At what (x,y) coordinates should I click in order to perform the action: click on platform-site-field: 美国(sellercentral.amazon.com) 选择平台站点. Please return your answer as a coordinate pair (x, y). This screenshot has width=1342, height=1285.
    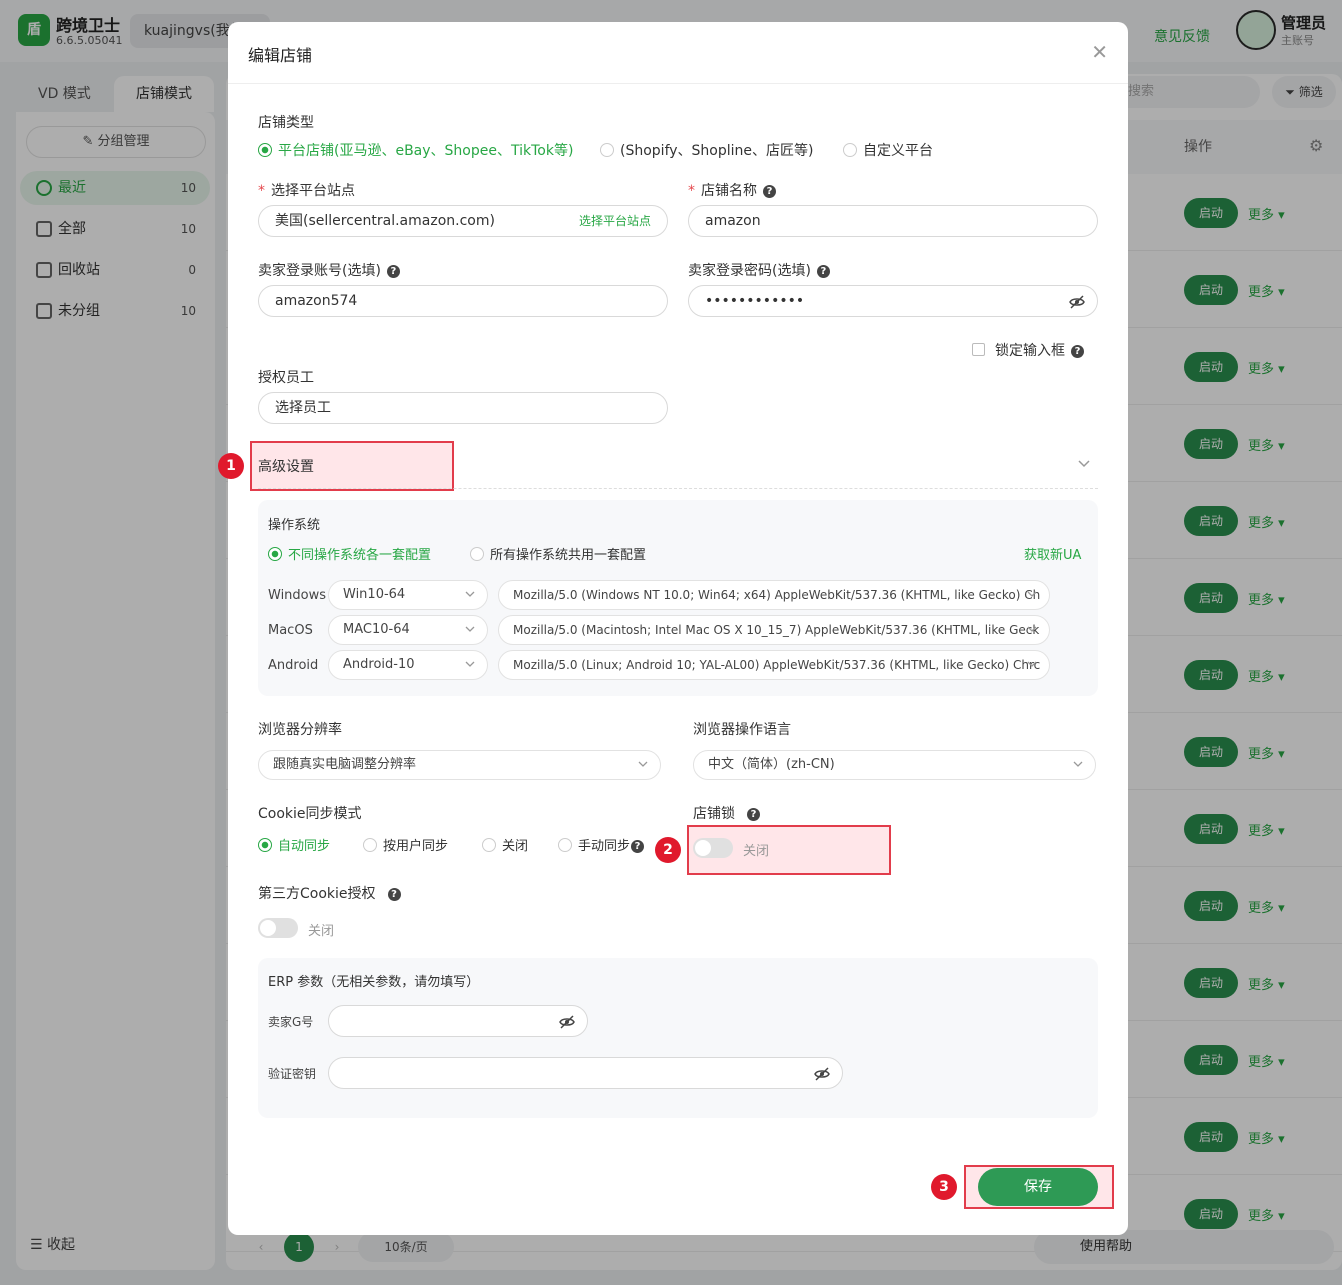
    Looking at the image, I should click on (463, 221).